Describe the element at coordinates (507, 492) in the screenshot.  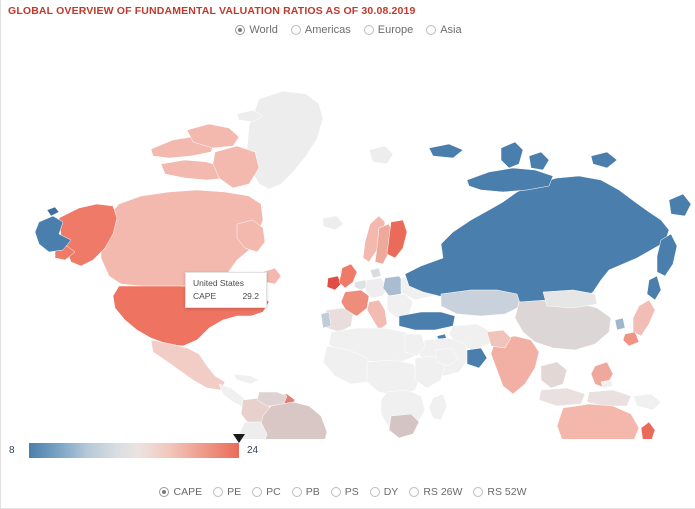
I see `metric-radio-rs52w-label: RS 52W` at that location.